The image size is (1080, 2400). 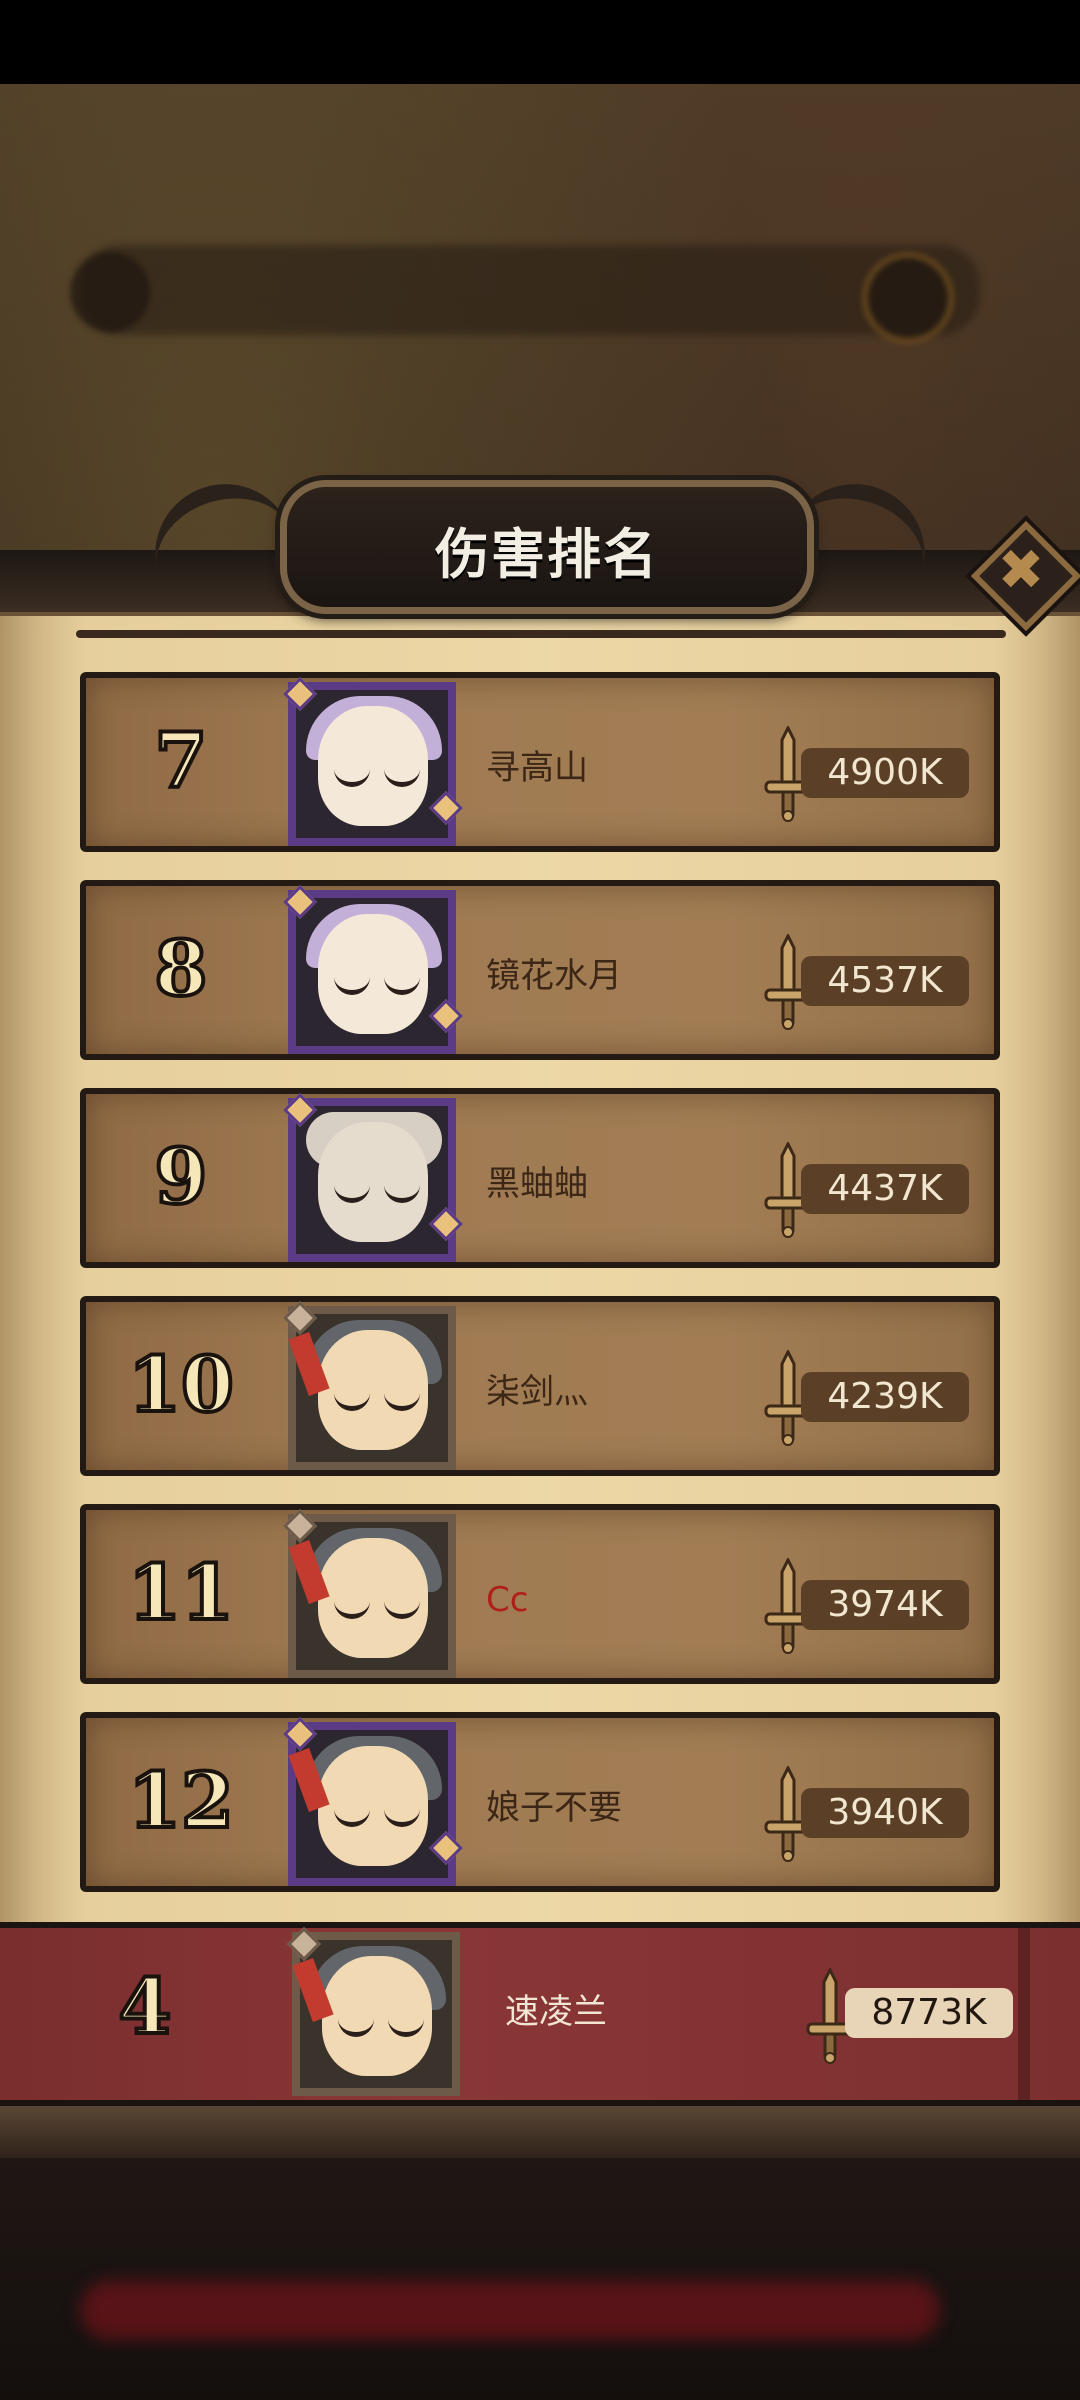 What do you see at coordinates (540, 42) in the screenshot?
I see `status-bar` at bounding box center [540, 42].